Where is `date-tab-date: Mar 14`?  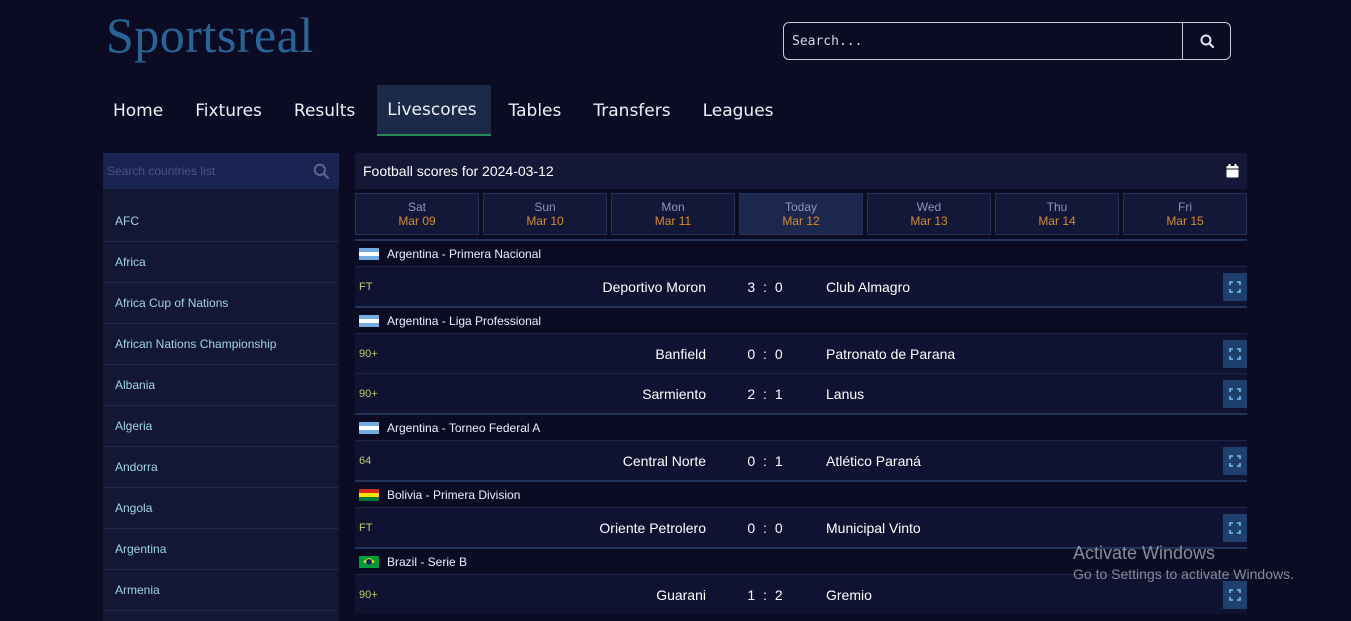
date-tab-date: Mar 14 is located at coordinates (1057, 221).